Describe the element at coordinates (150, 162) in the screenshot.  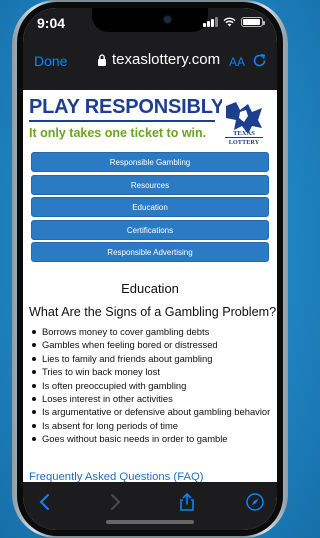
I see `menu-item-responsible-gambling: Responsible Gambling` at that location.